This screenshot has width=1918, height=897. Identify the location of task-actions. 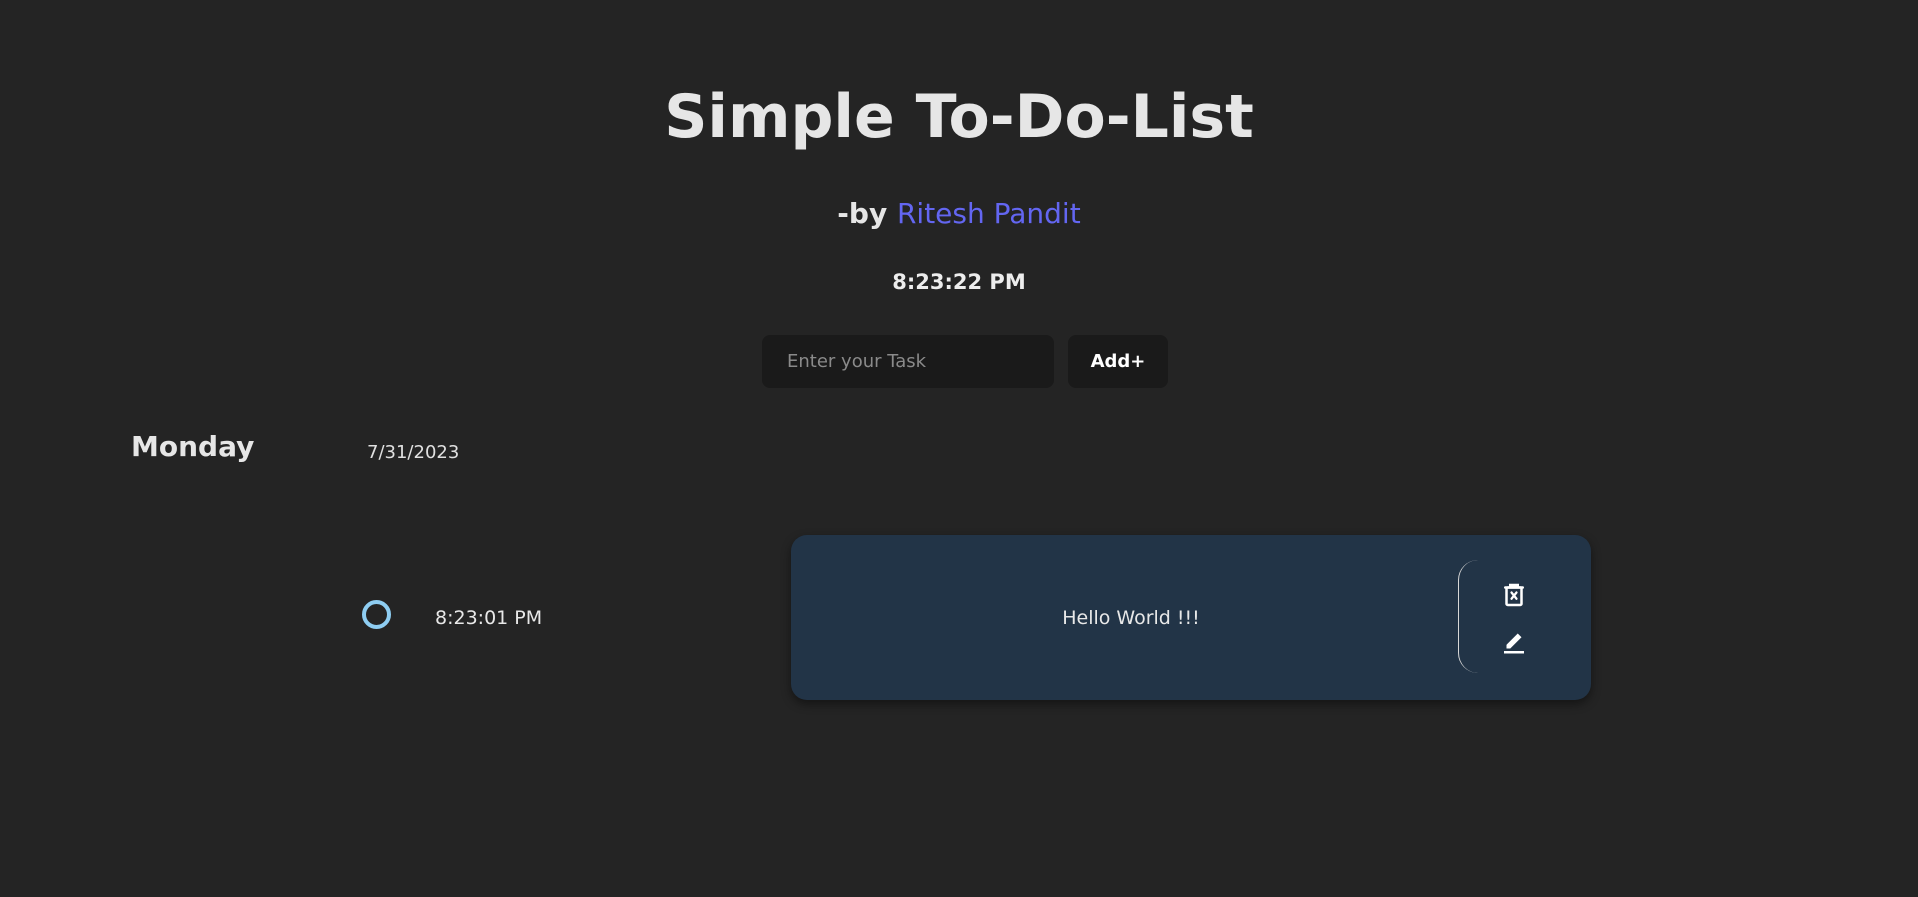
(1491, 616).